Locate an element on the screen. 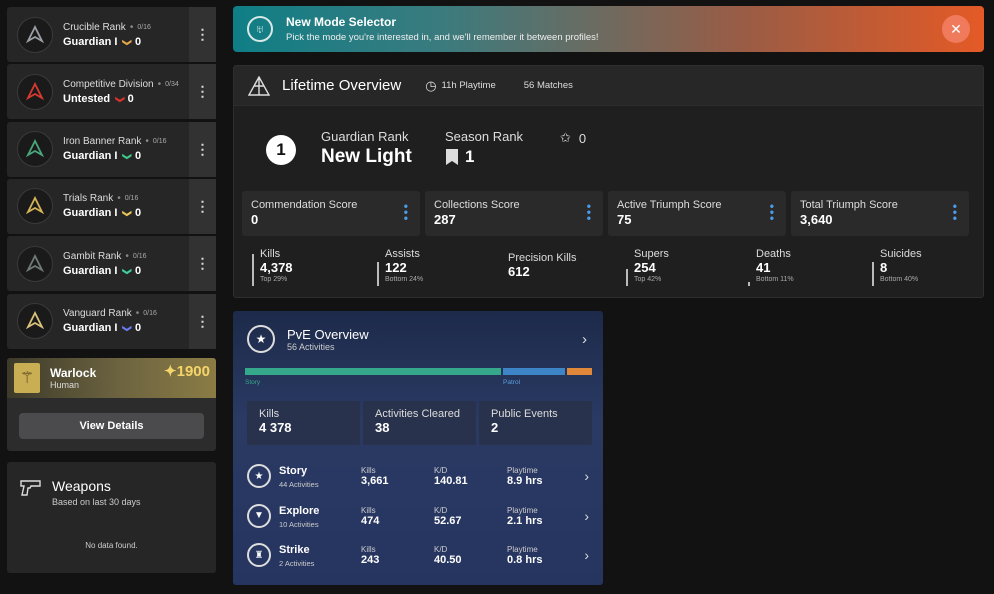 This screenshot has height=594, width=994. rank-card: Crucible Rank • 0/16 Guardian I ❯ 0 ⋮ is located at coordinates (111, 34).